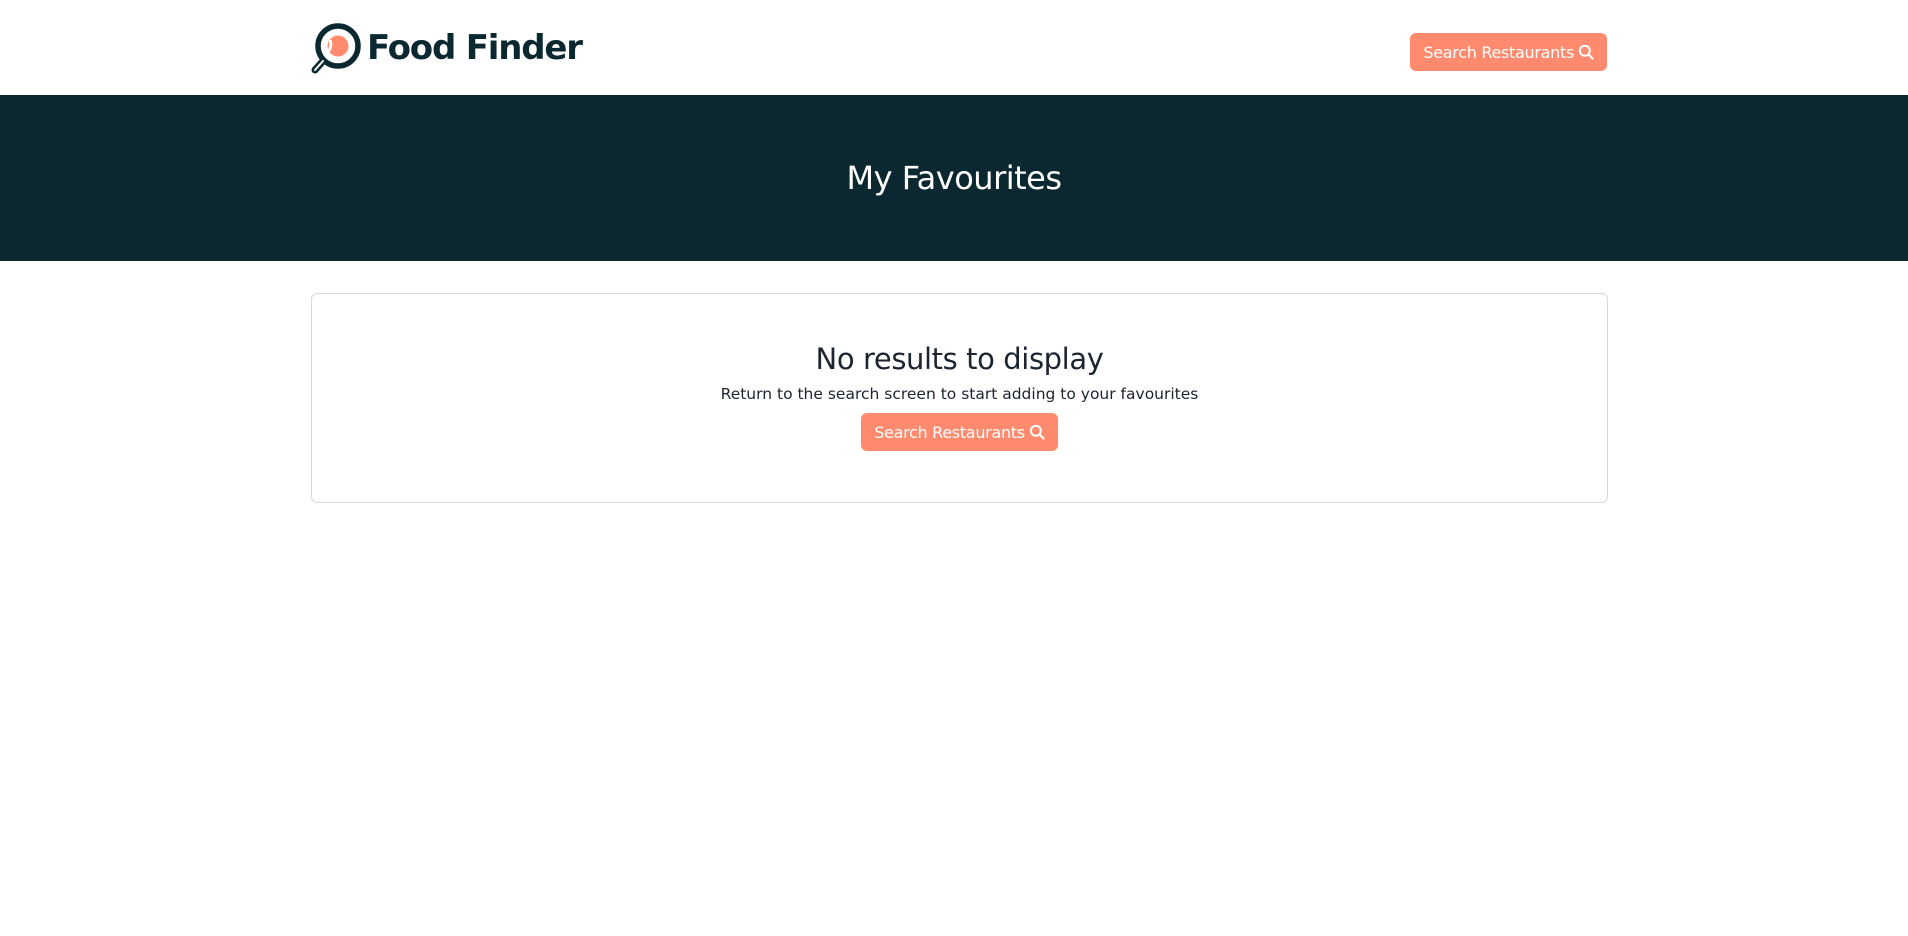 The width and height of the screenshot is (1908, 936). What do you see at coordinates (949, 432) in the screenshot?
I see `empty-state-search-restaurants-label: Search Restaurants` at bounding box center [949, 432].